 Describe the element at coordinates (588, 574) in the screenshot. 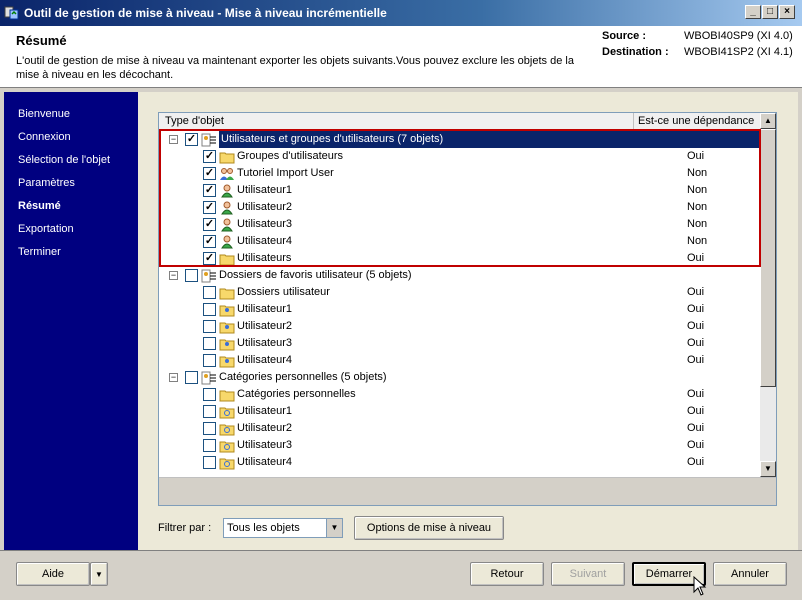

I see `next-button: Suivant` at that location.